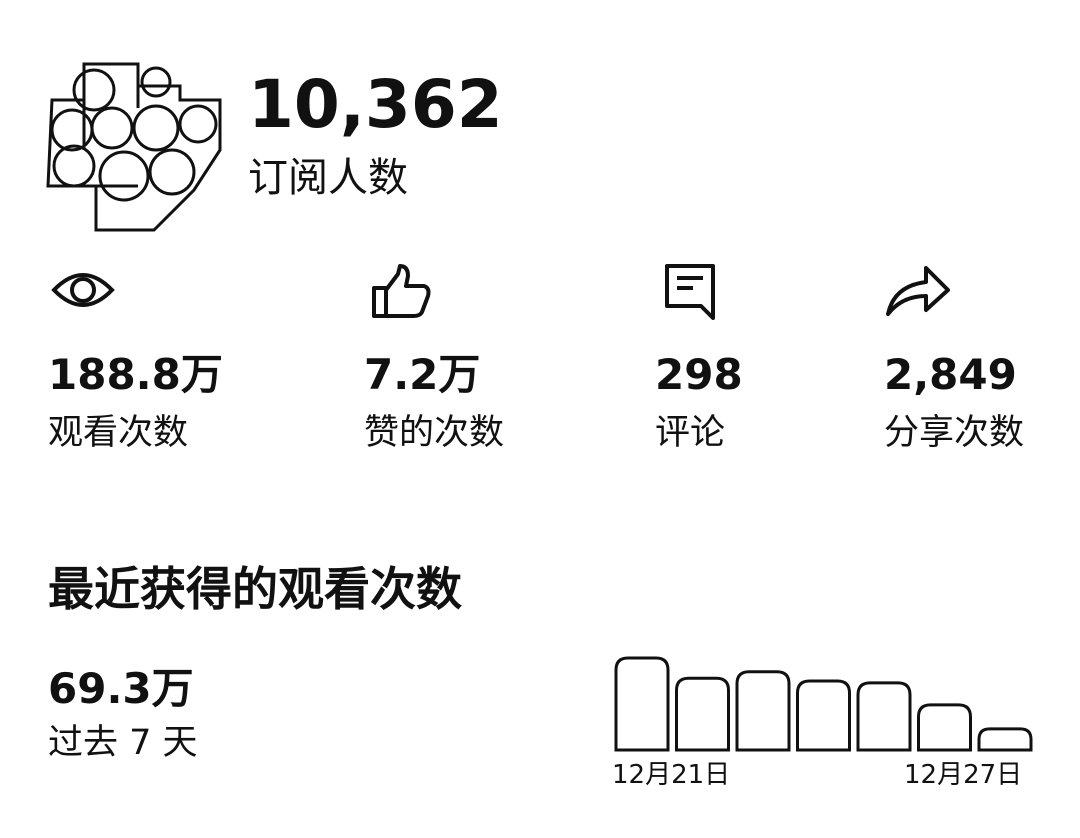 Image resolution: width=1080 pixels, height=838 pixels. I want to click on eye-icon, so click(83, 290).